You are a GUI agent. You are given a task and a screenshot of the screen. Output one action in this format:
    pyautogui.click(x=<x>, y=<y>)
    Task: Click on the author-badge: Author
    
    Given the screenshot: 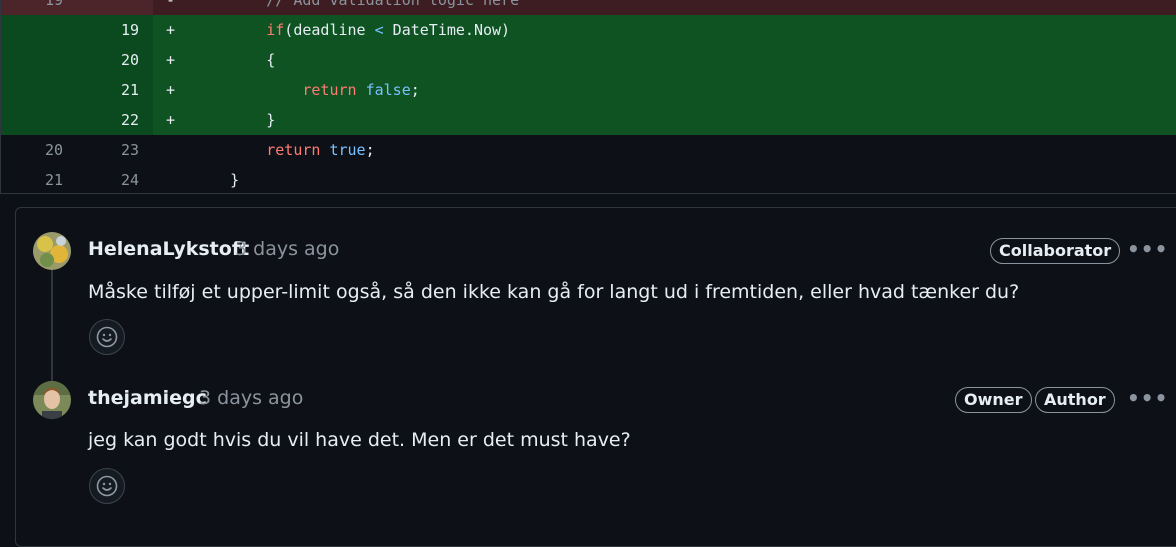 What is the action you would take?
    pyautogui.click(x=1075, y=400)
    